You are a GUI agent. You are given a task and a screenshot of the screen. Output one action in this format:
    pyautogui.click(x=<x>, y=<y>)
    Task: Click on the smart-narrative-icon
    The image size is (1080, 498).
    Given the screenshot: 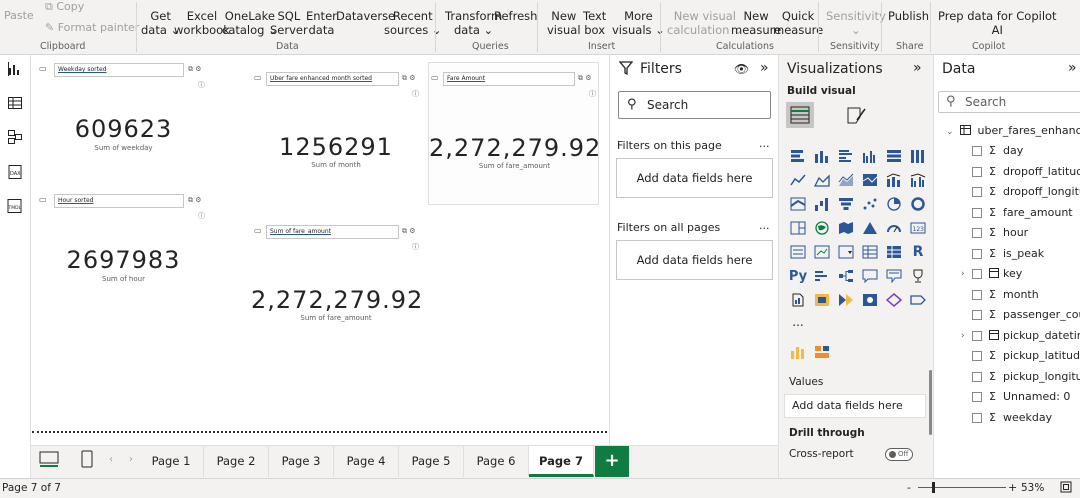 What is the action you would take?
    pyautogui.click(x=894, y=276)
    